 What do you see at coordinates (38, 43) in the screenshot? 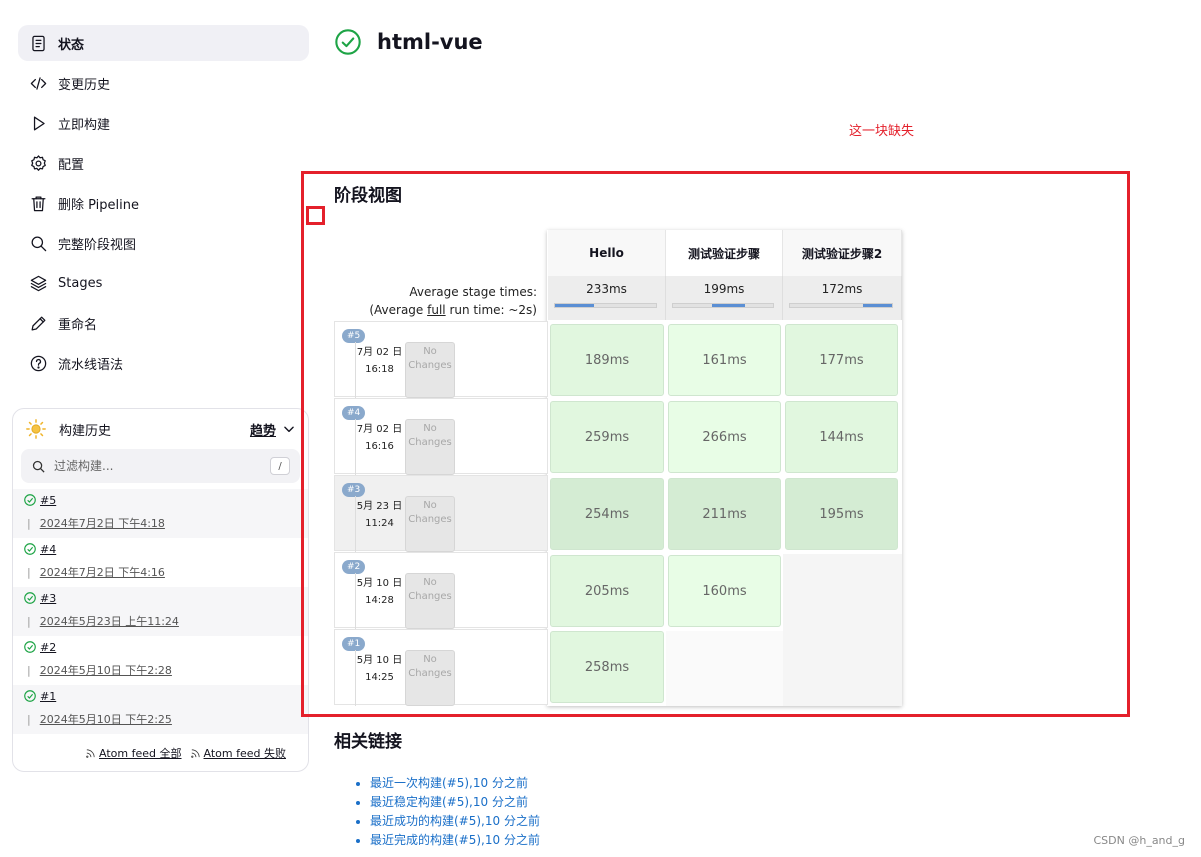
I see `document-icon` at bounding box center [38, 43].